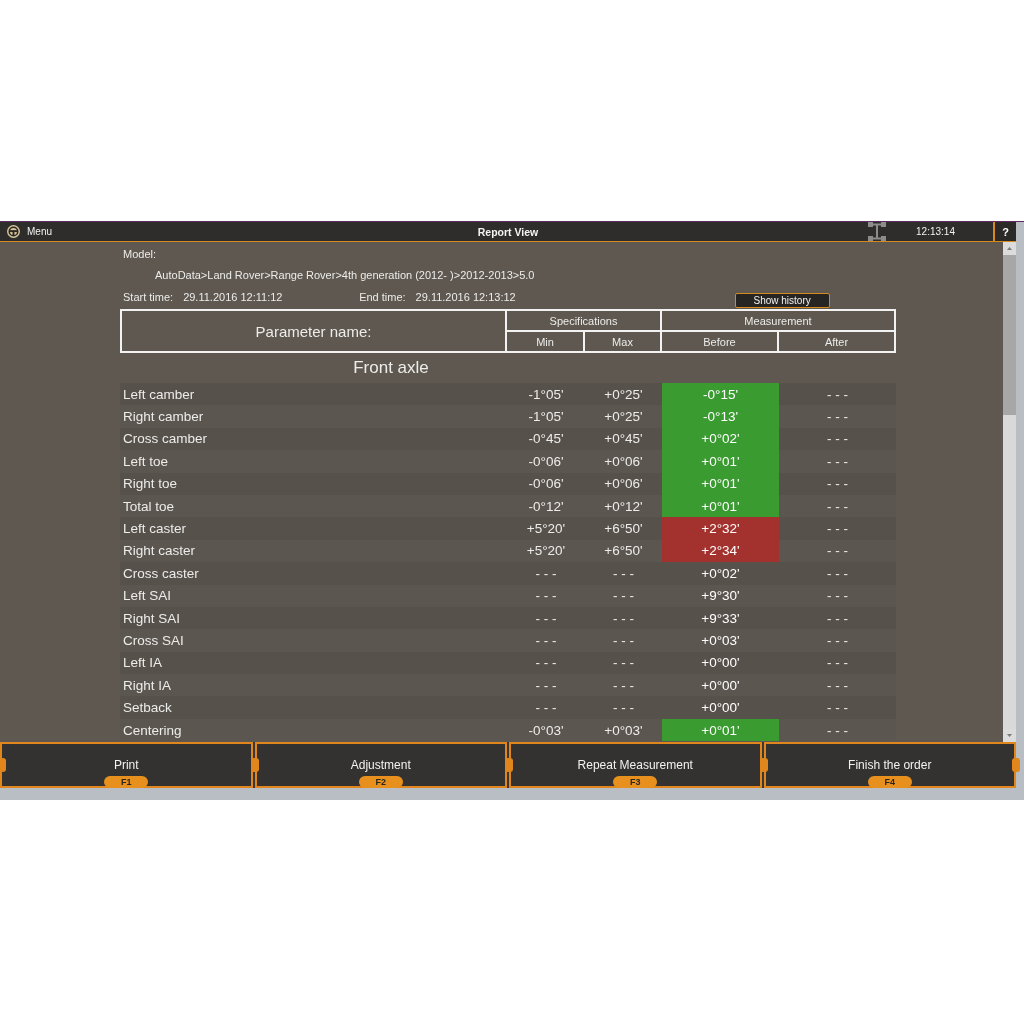 The width and height of the screenshot is (1024, 1024). What do you see at coordinates (391, 368) in the screenshot?
I see `section-title: Front axle` at bounding box center [391, 368].